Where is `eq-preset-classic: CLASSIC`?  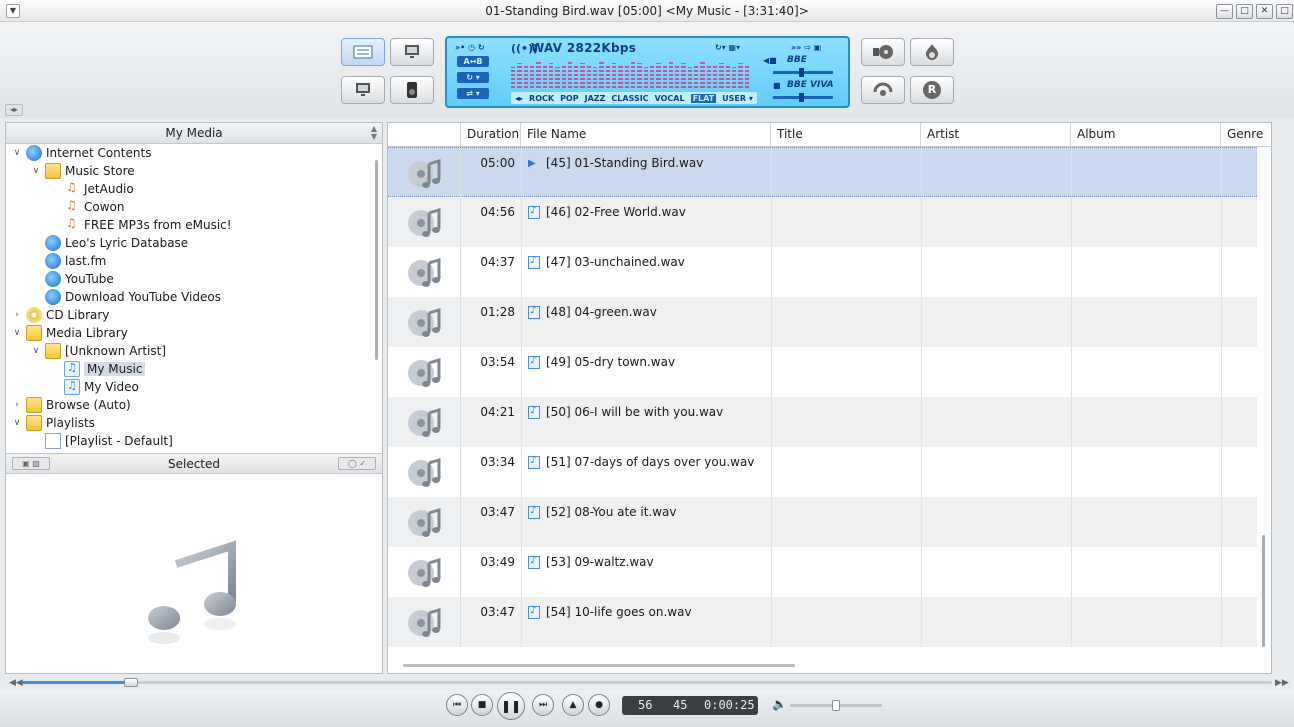 eq-preset-classic: CLASSIC is located at coordinates (629, 98).